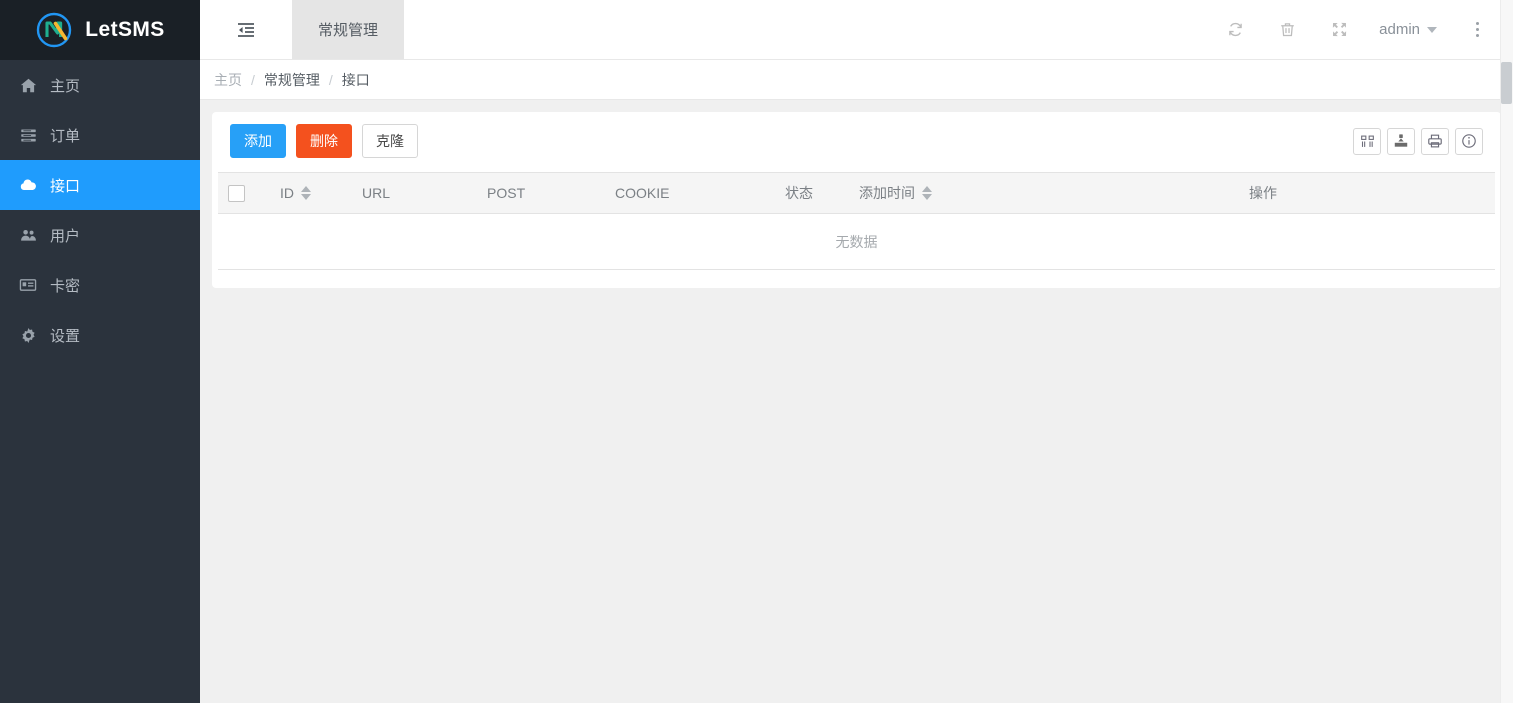 The height and width of the screenshot is (703, 1513). What do you see at coordinates (1367, 141) in the screenshot?
I see `columns-icon` at bounding box center [1367, 141].